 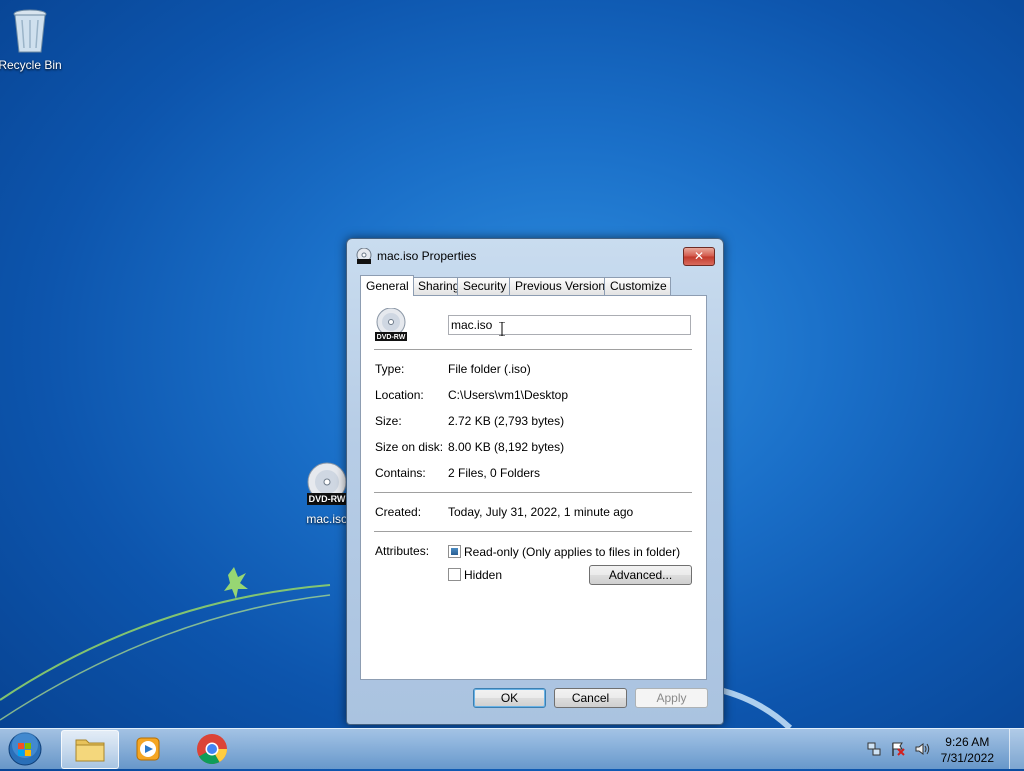 I want to click on close-icon: ✕, so click(x=699, y=256).